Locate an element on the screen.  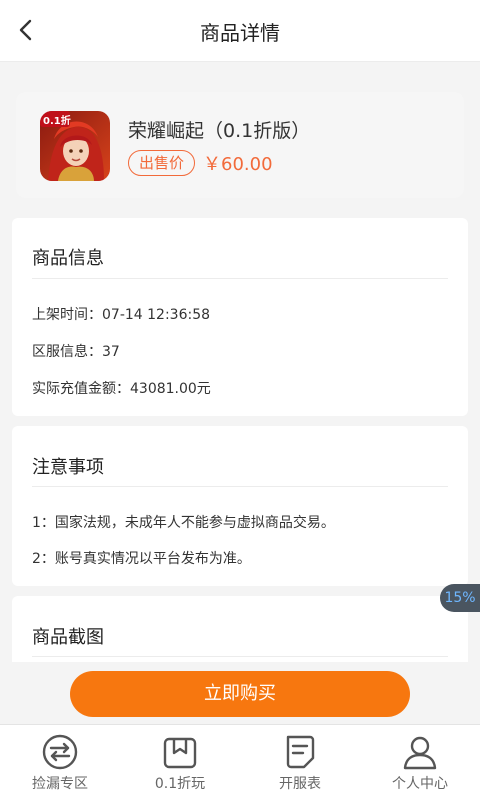
game-thumbnail: 0.1折 is located at coordinates (75, 146).